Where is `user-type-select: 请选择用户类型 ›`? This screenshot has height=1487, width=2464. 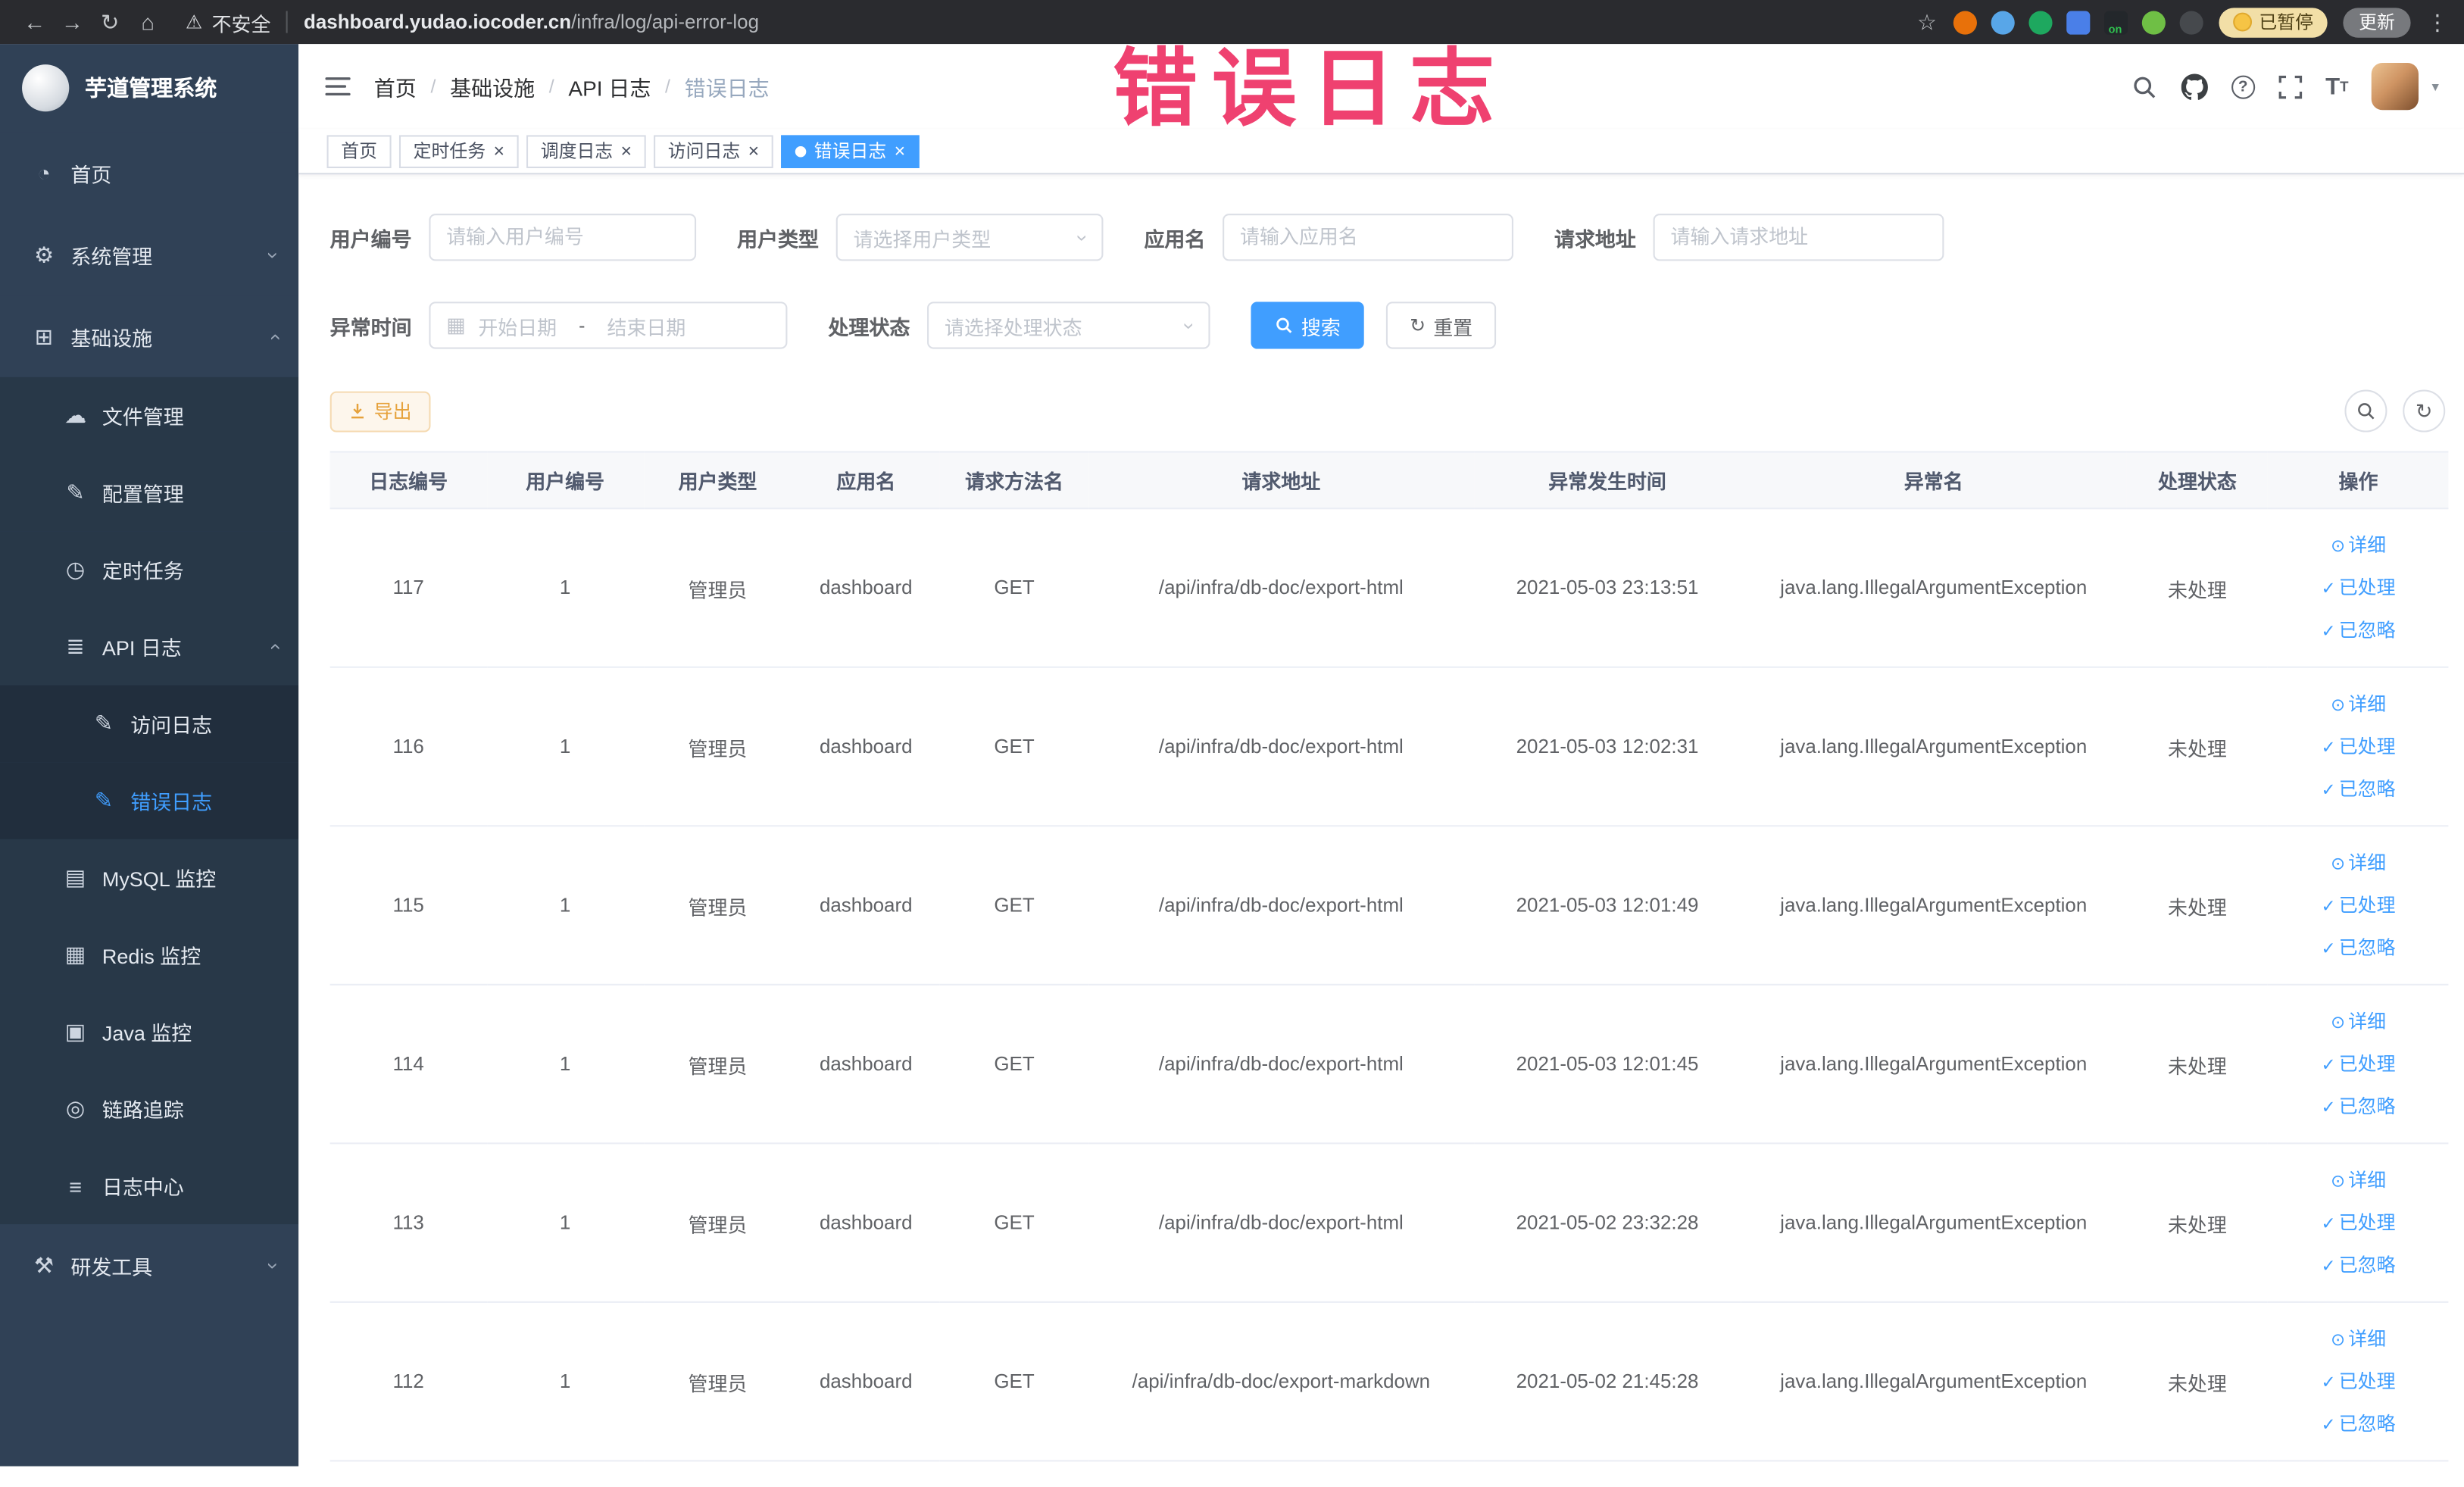 user-type-select: 请选择用户类型 › is located at coordinates (969, 237).